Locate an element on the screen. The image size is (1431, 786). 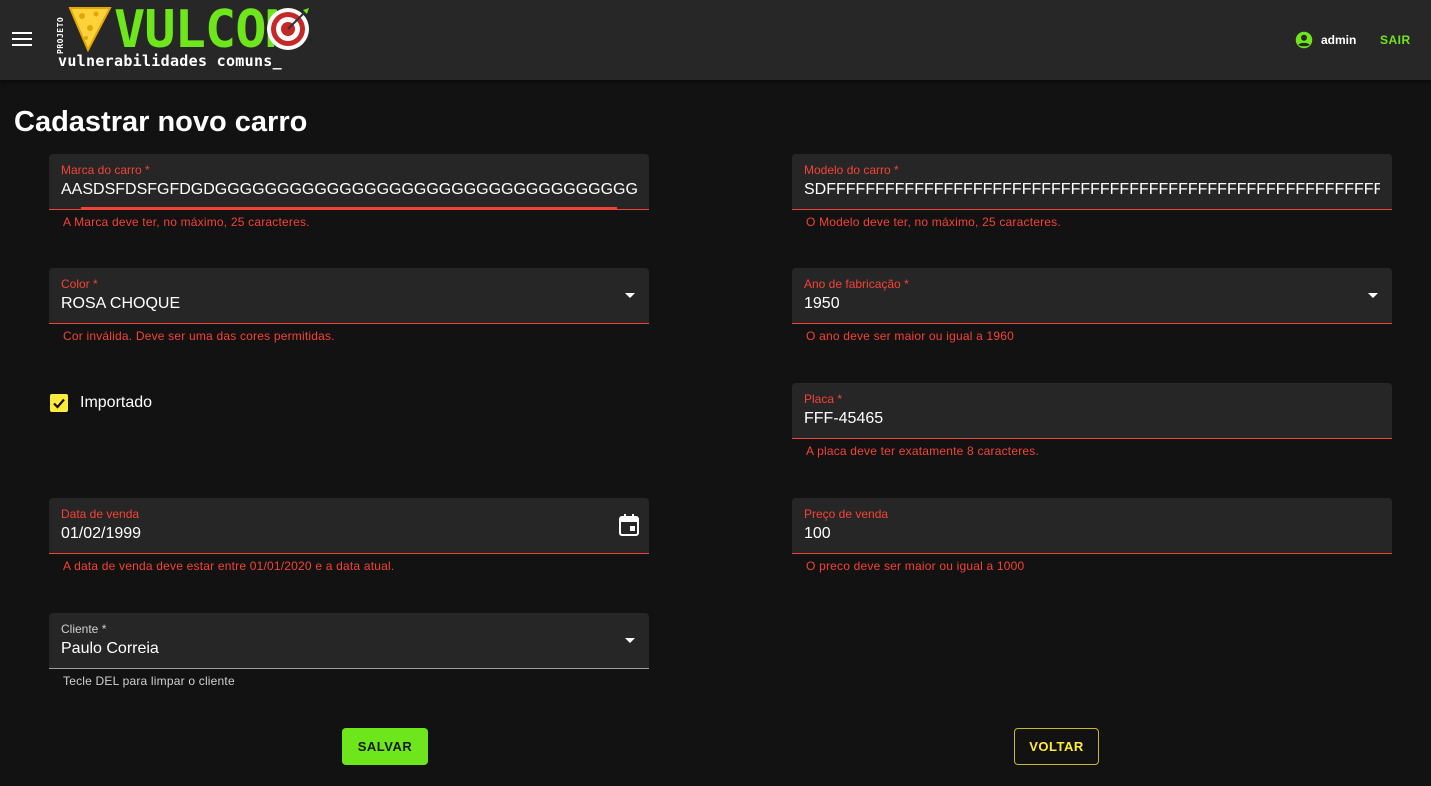
back-button: VOLTAR is located at coordinates (1056, 746).